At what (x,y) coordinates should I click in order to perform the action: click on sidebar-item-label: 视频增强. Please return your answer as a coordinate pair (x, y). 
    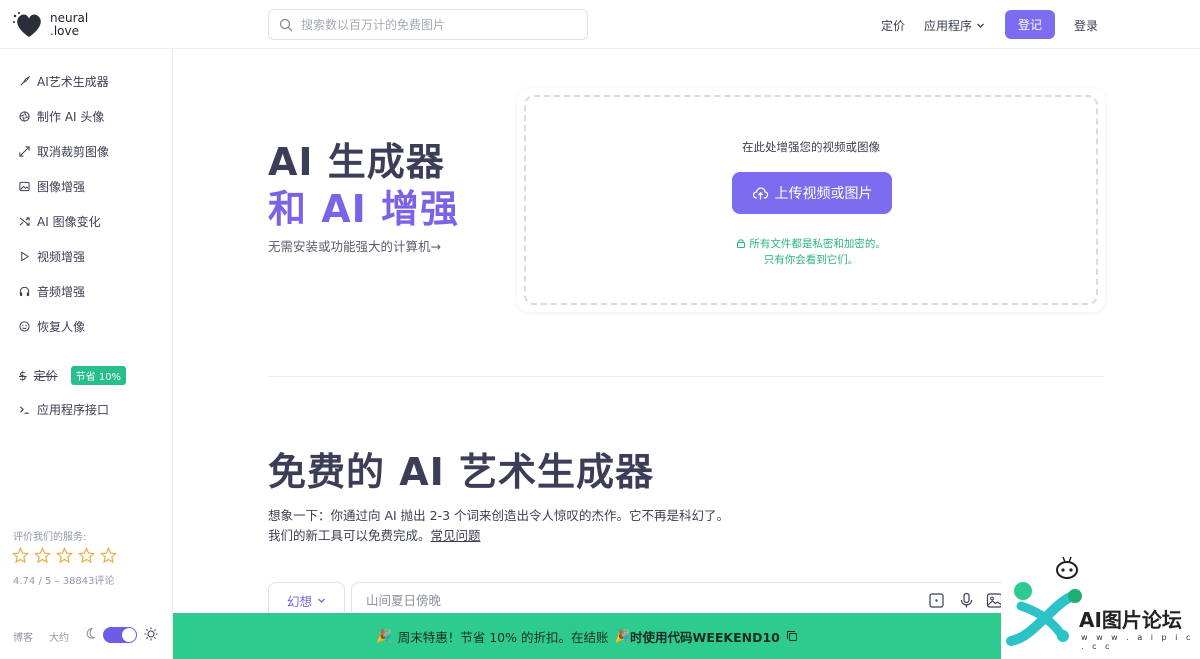
    Looking at the image, I should click on (61, 257).